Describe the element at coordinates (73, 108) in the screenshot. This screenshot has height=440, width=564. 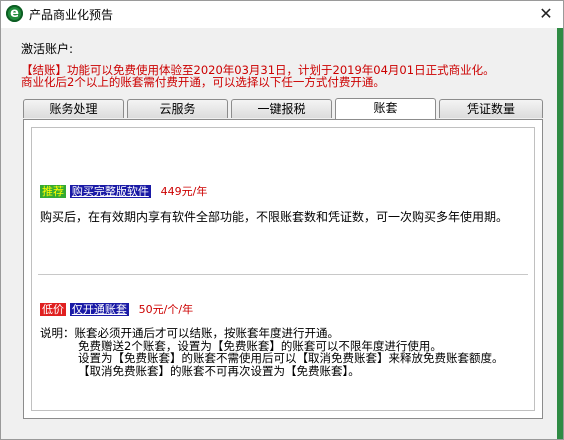
I see `tab-accounting: 账务处理` at that location.